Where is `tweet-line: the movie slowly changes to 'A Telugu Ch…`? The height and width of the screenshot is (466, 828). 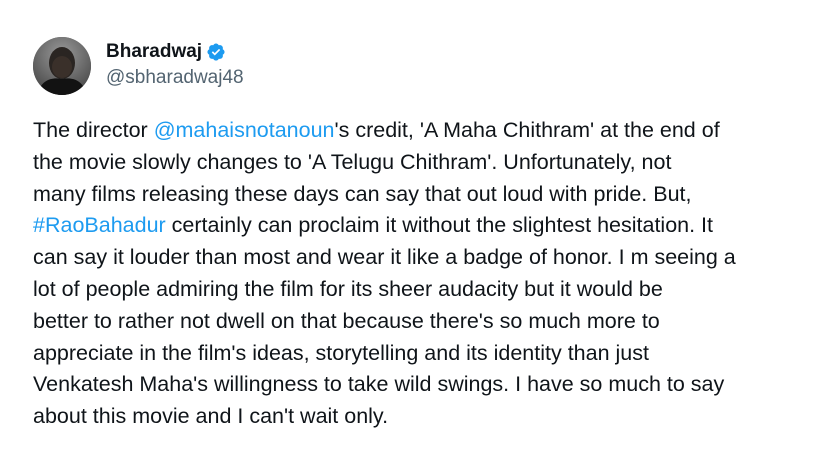
tweet-line: the movie slowly changes to 'A Telugu Ch… is located at coordinates (352, 161).